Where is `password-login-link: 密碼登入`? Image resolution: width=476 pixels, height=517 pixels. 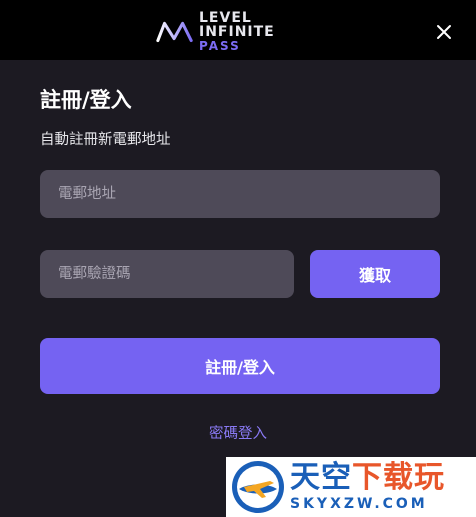
password-login-link: 密碼登入 is located at coordinates (238, 432).